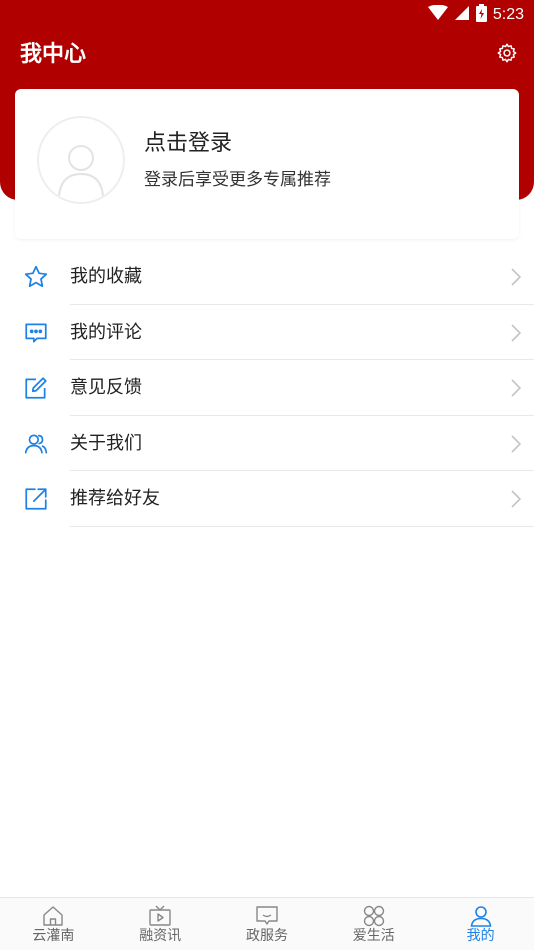 The image size is (534, 950). I want to click on gear-icon, so click(507, 55).